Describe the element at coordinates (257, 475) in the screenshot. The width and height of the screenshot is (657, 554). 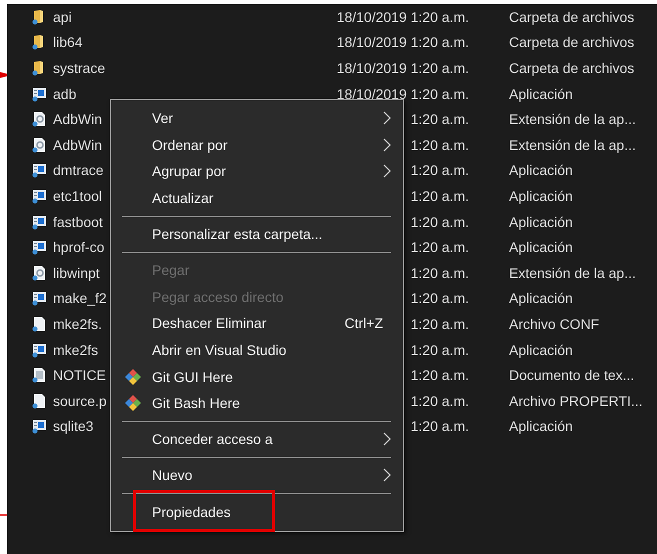
I see `menu-item: Nuevo` at that location.